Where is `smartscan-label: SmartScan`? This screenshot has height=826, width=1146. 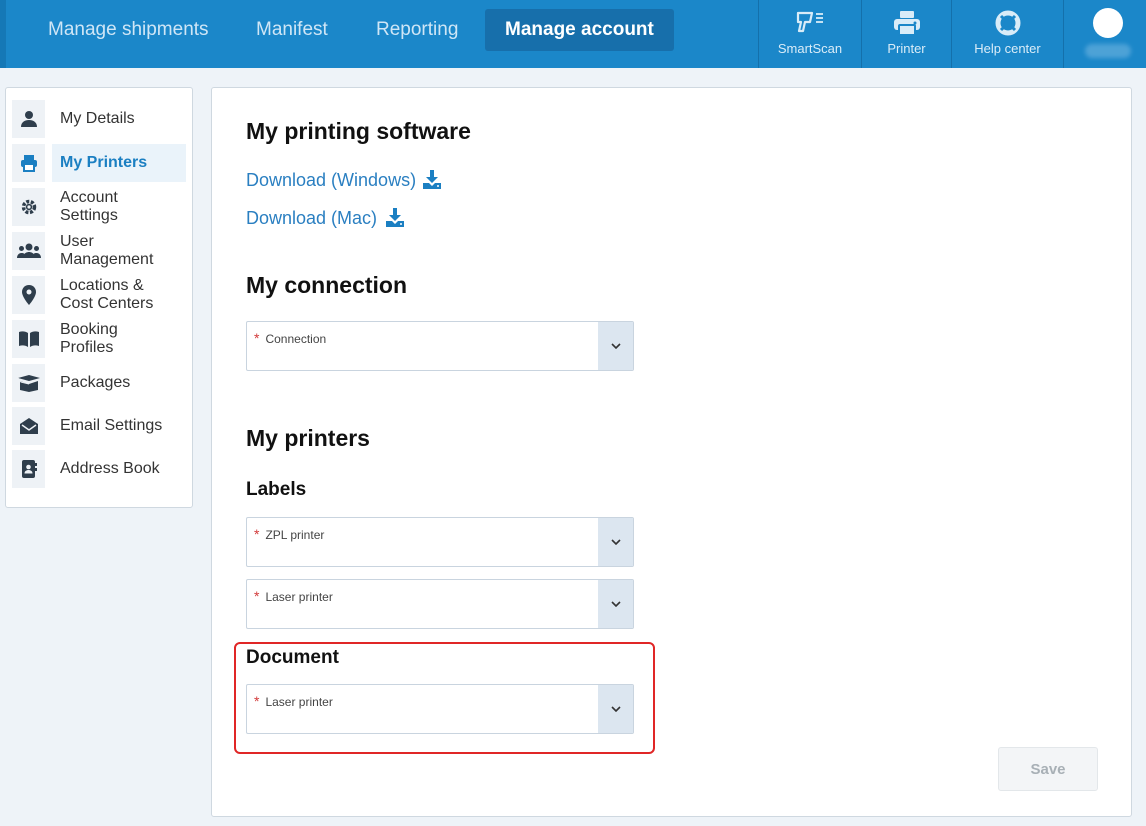 smartscan-label: SmartScan is located at coordinates (810, 48).